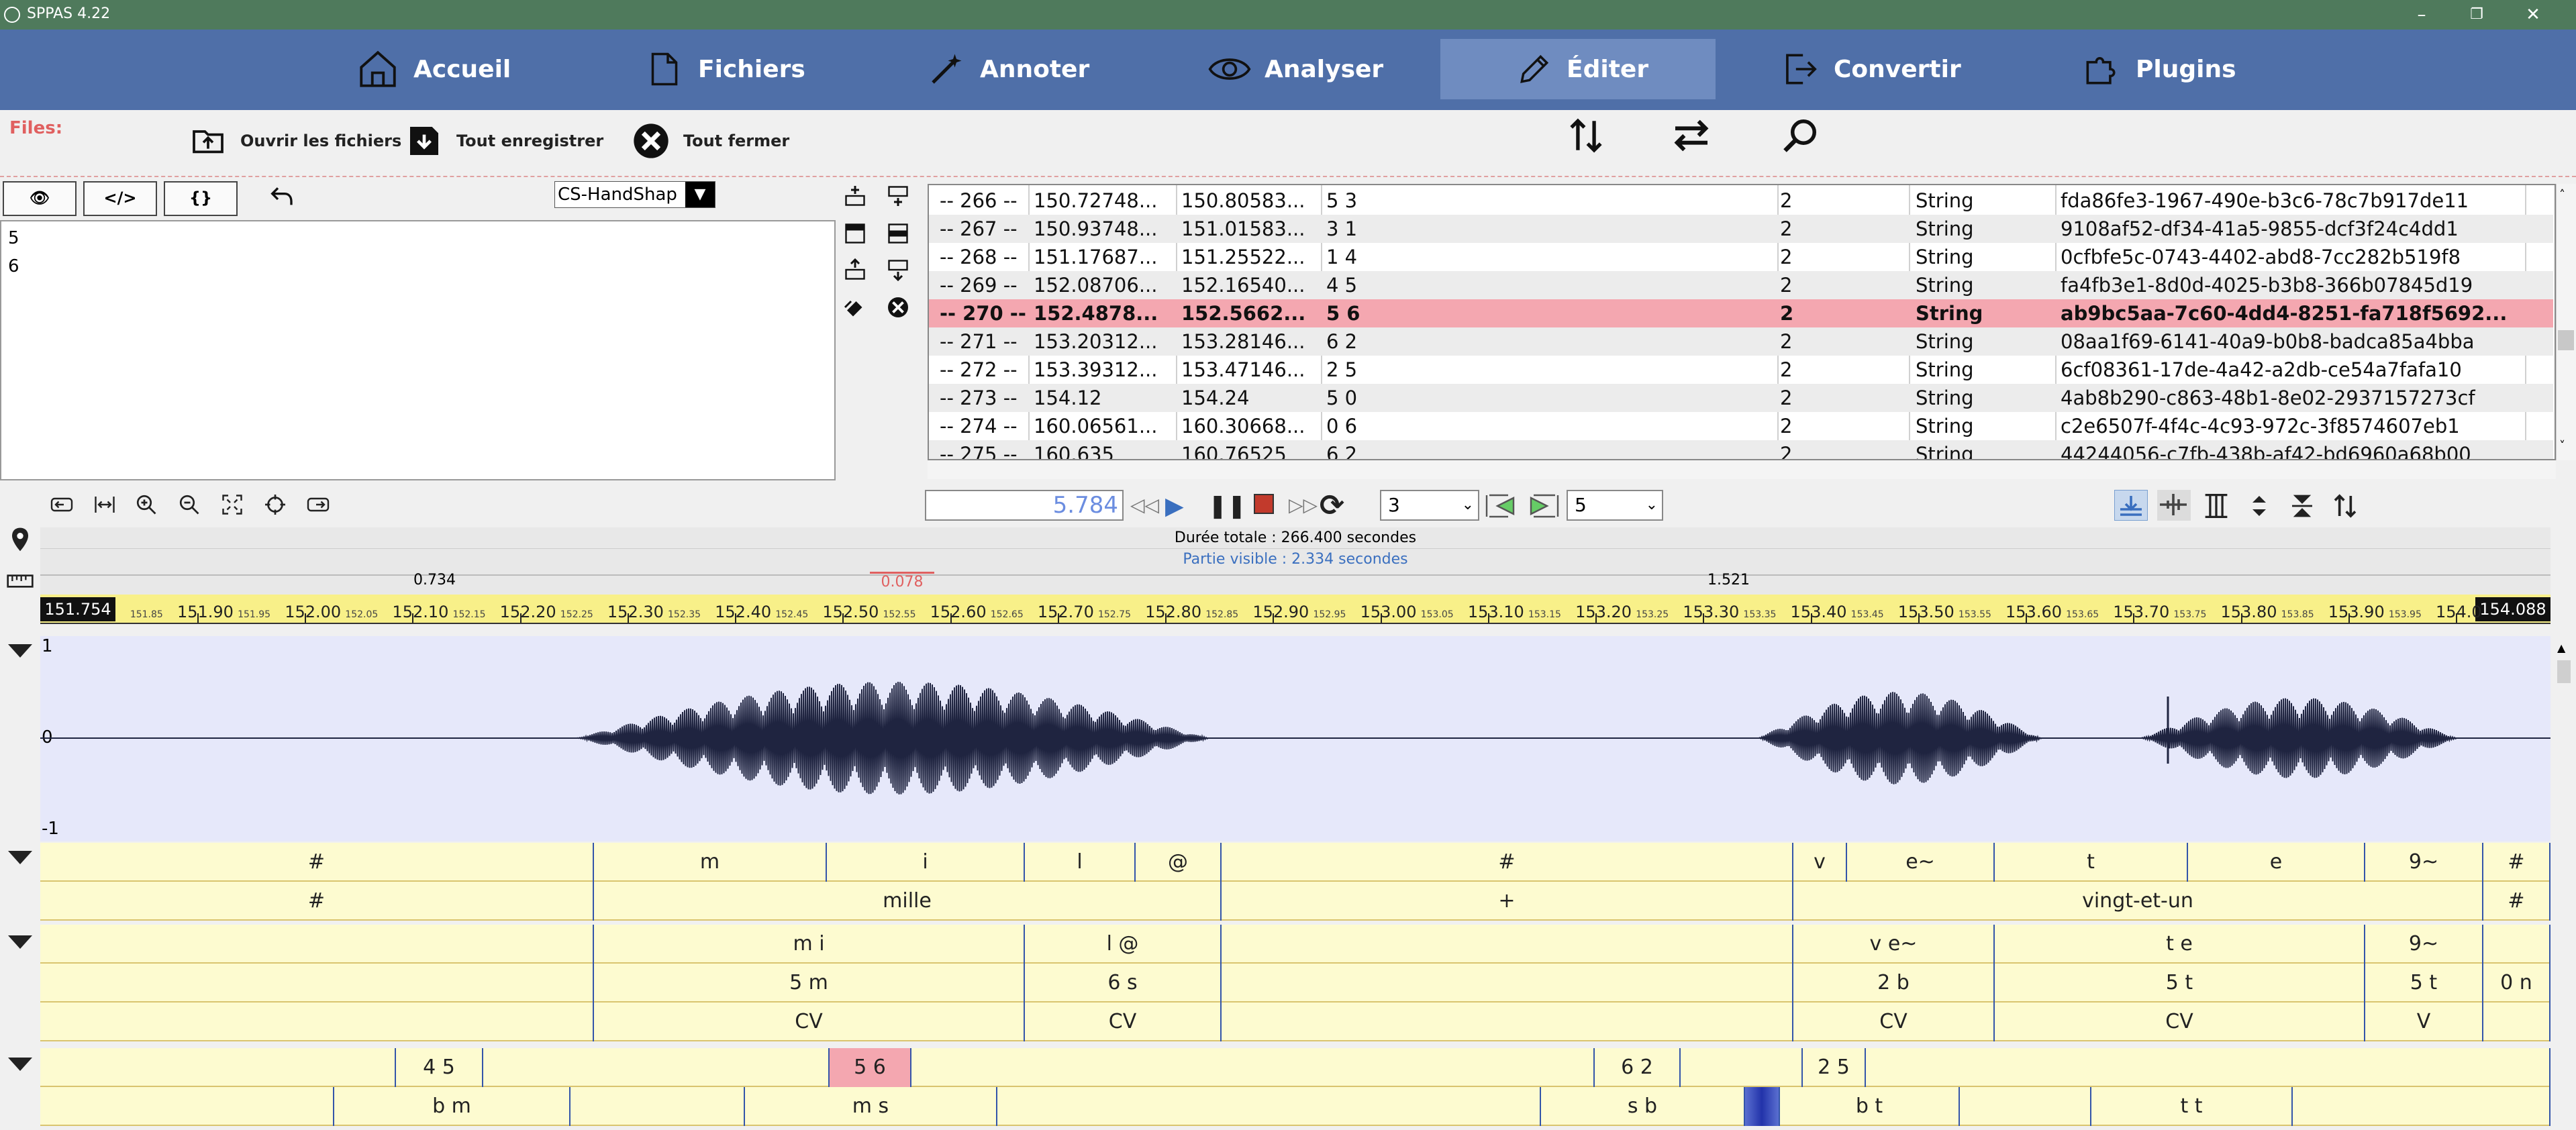 This screenshot has height=1130, width=2576. What do you see at coordinates (61, 505) in the screenshot?
I see `zoom-in-selection-icon` at bounding box center [61, 505].